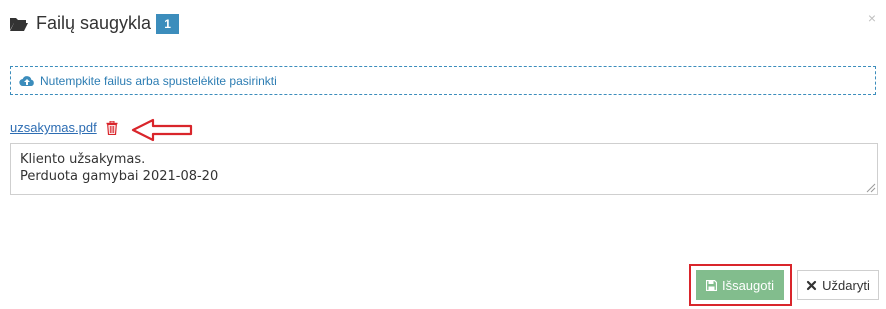 The height and width of the screenshot is (309, 886). I want to click on file-link: uzsakymas.pdf, so click(53, 127).